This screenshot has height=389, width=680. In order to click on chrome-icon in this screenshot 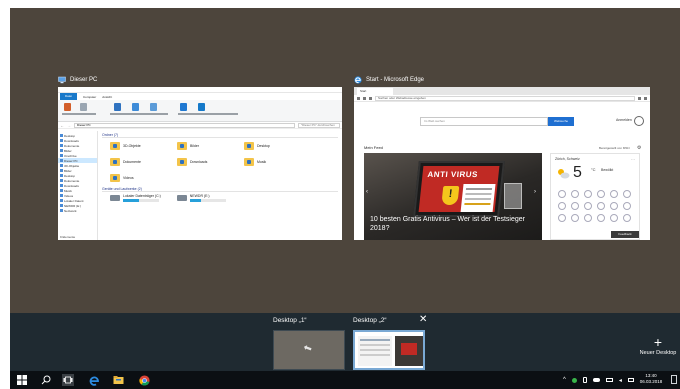, I will do `click(144, 380)`.